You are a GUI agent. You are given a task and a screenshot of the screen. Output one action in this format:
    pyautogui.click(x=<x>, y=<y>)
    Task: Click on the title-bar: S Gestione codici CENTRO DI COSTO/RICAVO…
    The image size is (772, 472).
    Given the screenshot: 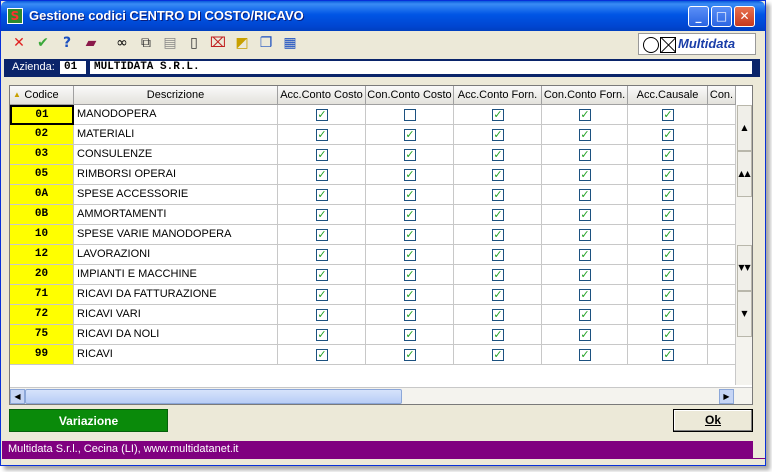 What is the action you would take?
    pyautogui.click(x=383, y=16)
    